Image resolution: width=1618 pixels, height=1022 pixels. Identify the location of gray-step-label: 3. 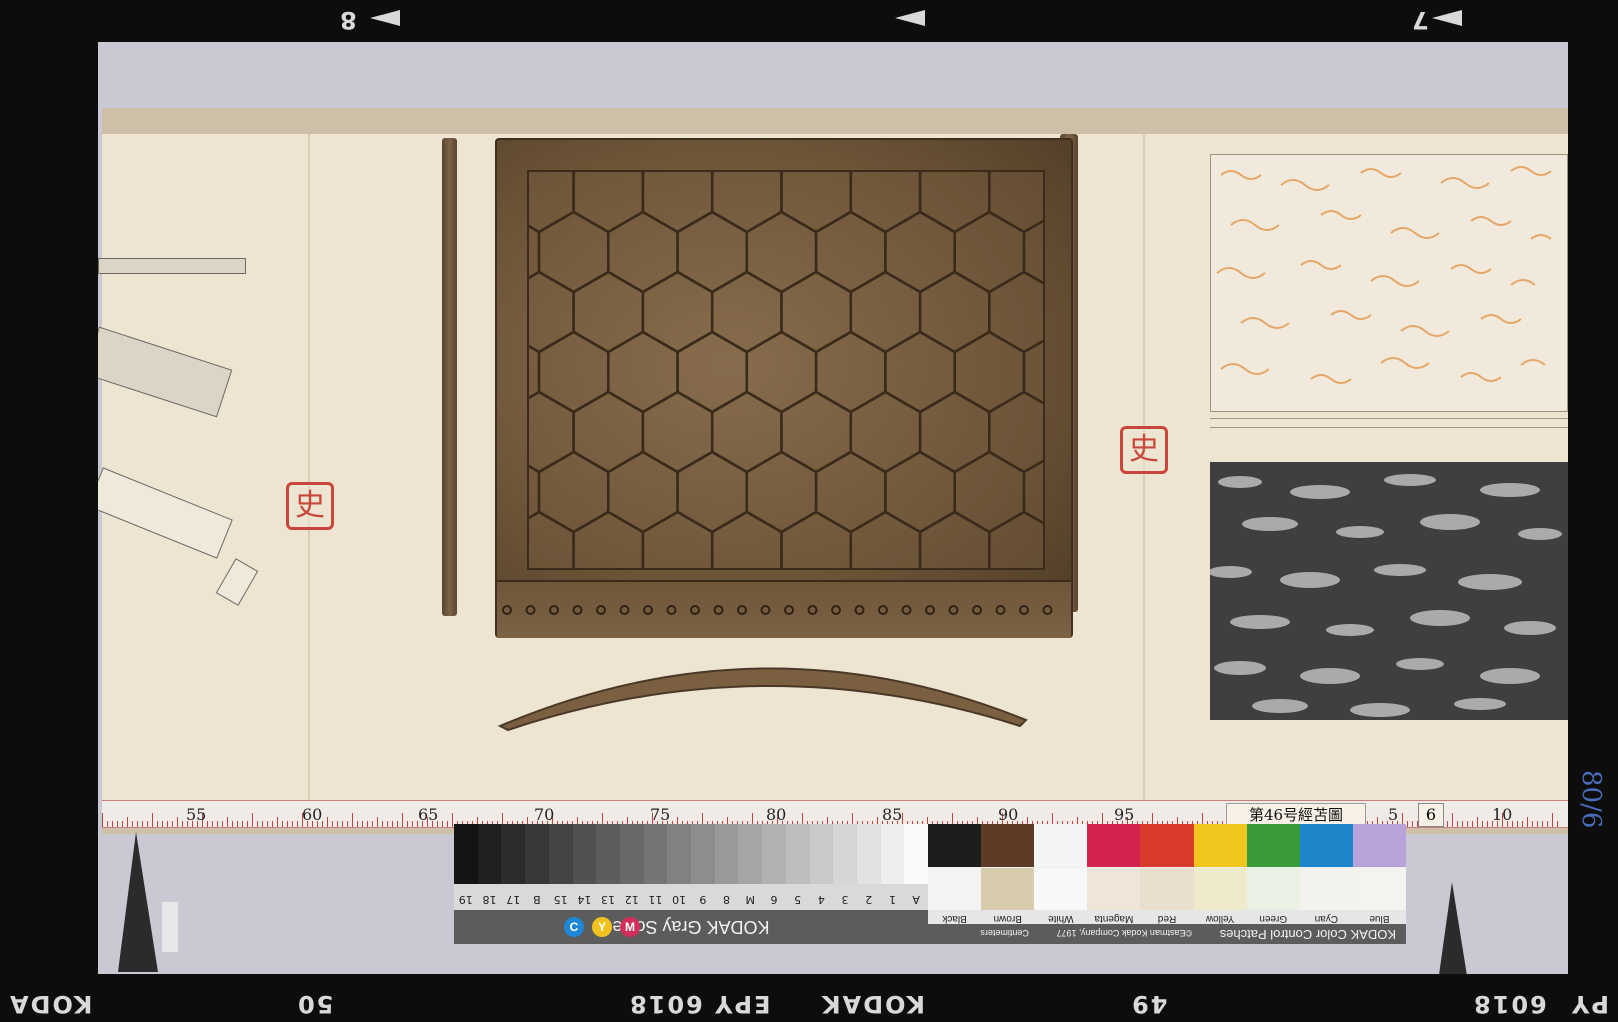
(845, 899).